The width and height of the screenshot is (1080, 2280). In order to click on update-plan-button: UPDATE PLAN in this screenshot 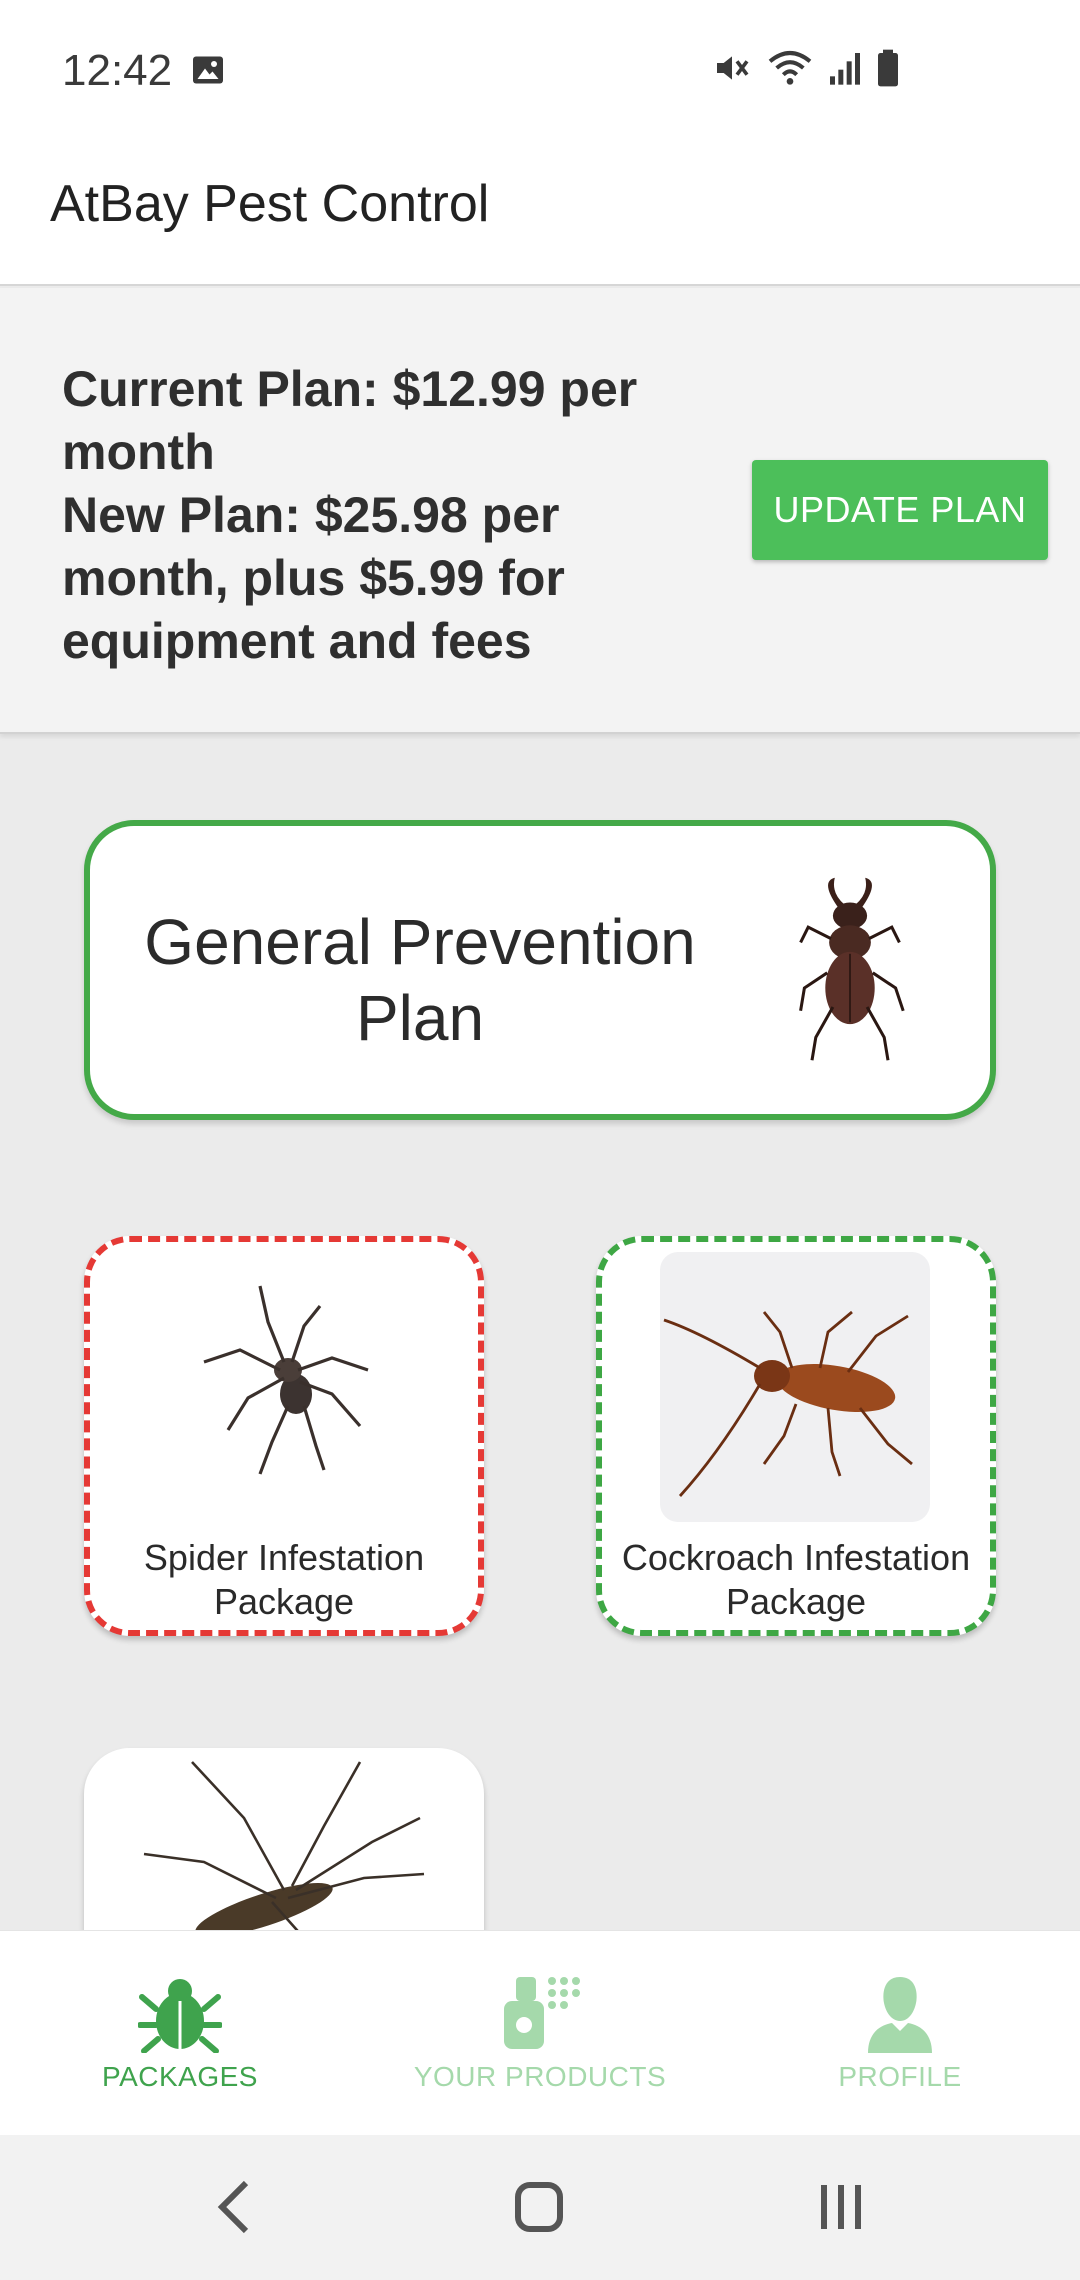, I will do `click(900, 510)`.